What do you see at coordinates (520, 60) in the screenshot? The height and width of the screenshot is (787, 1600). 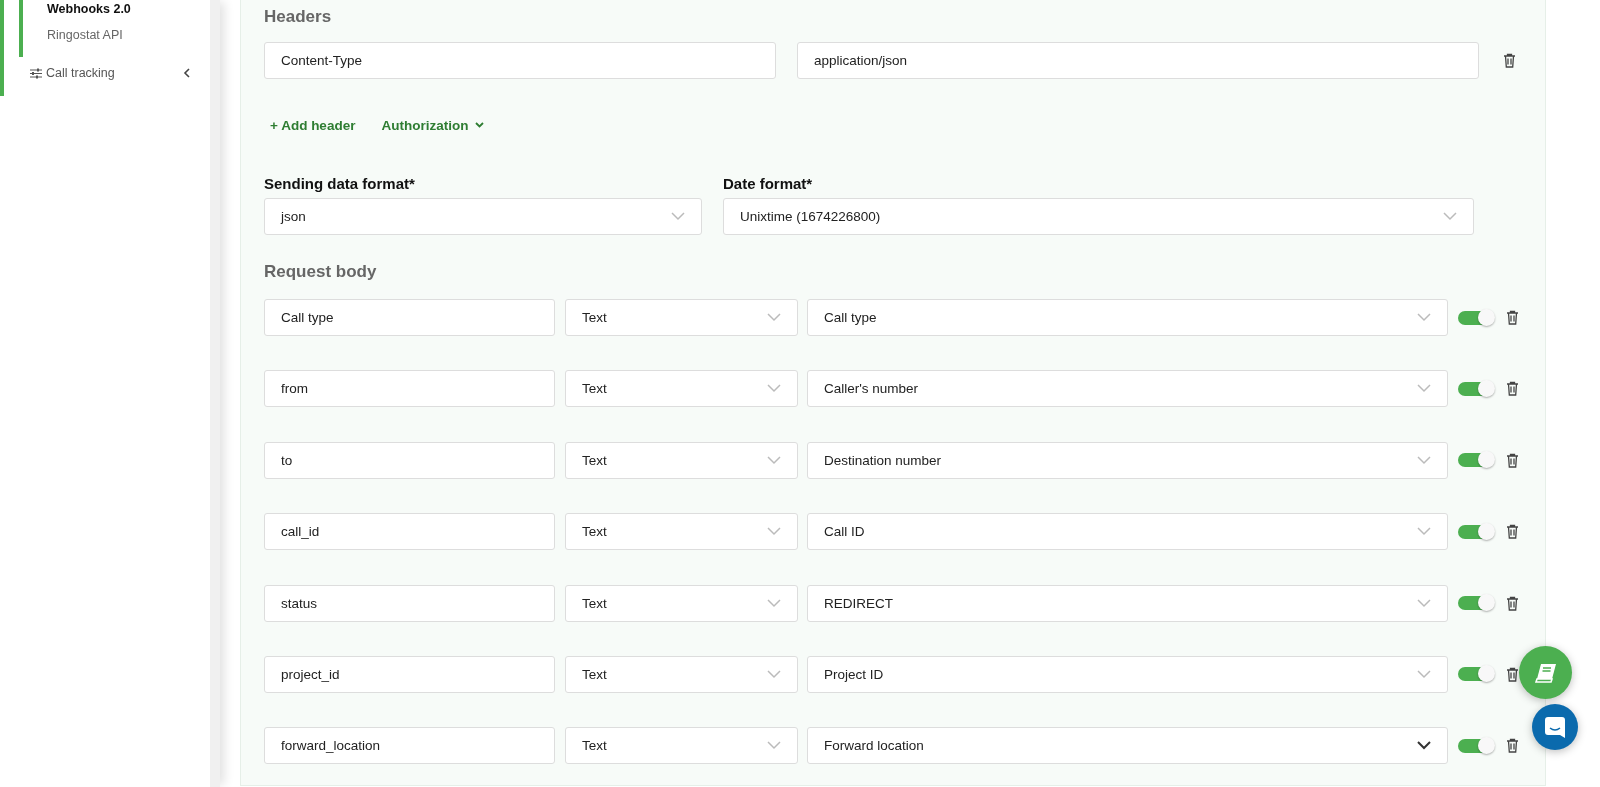 I see `input-field: Content-Type` at bounding box center [520, 60].